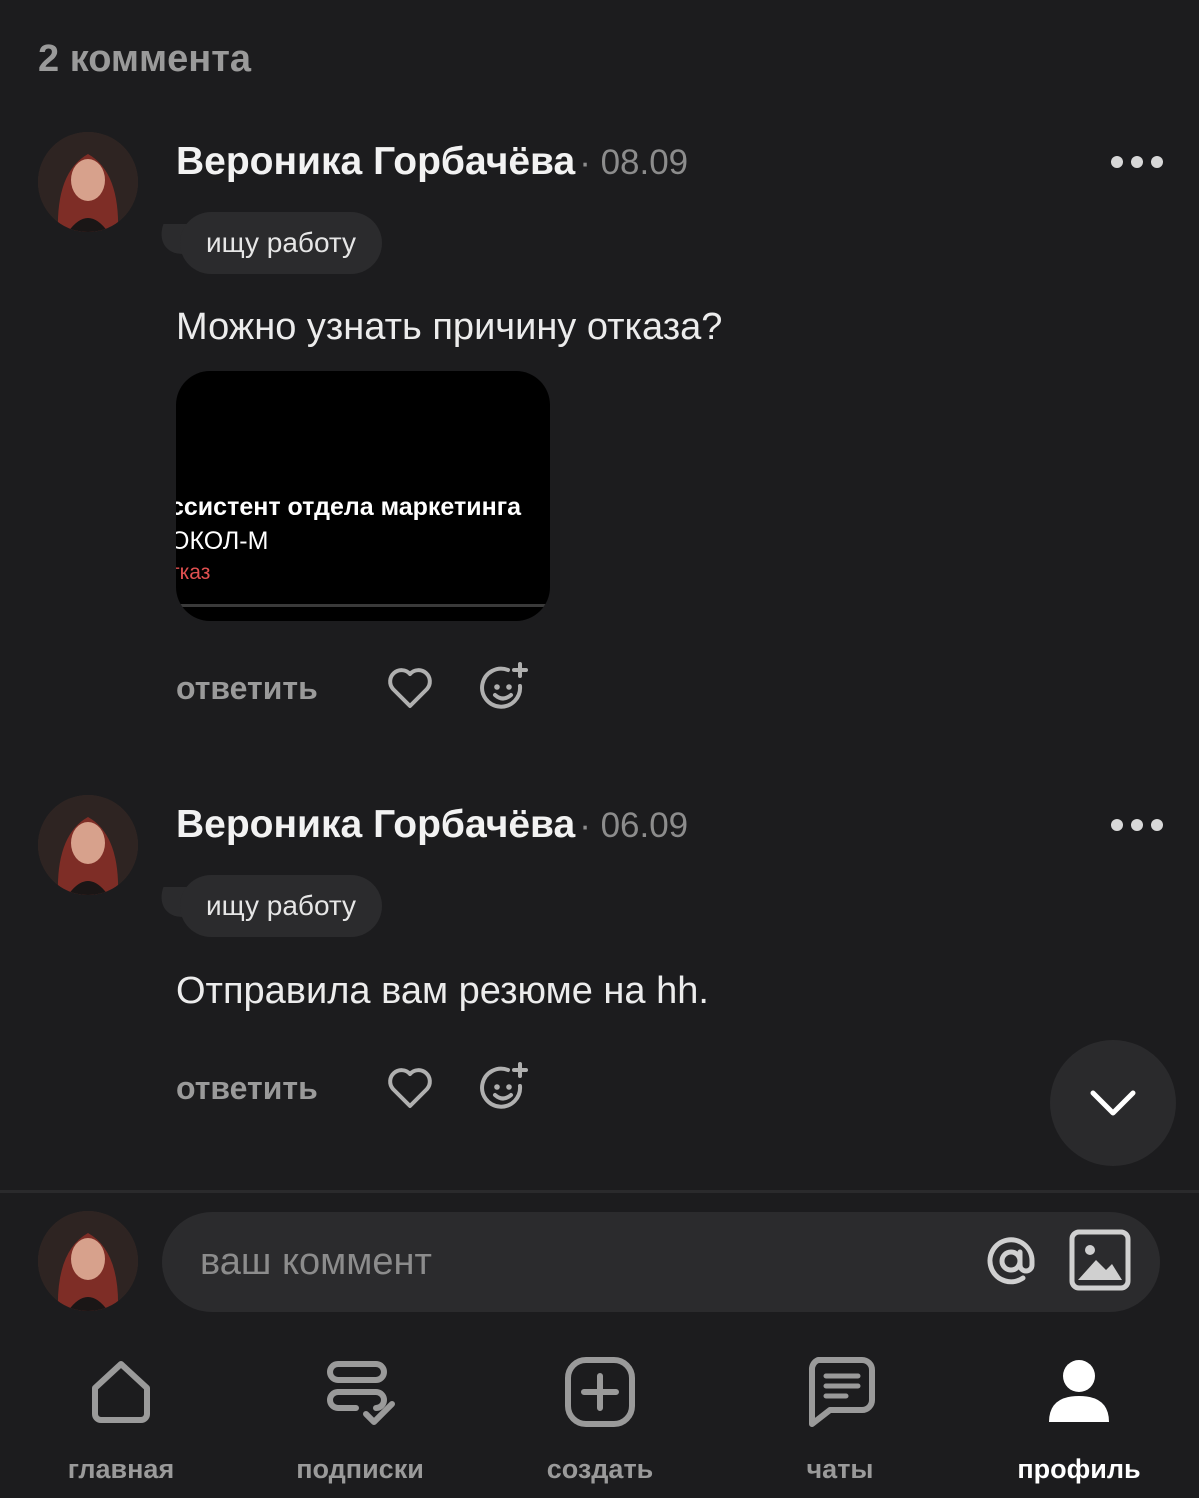 This screenshot has height=1498, width=1199. Describe the element at coordinates (1011, 1261) in the screenshot. I see `mention-icon` at that location.